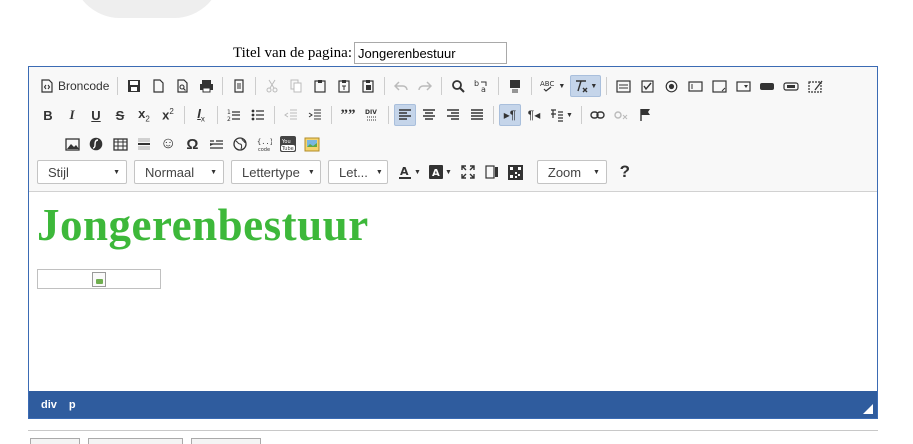 The image size is (913, 444). What do you see at coordinates (440, 172) in the screenshot?
I see `background-color-button: A ▼` at bounding box center [440, 172].